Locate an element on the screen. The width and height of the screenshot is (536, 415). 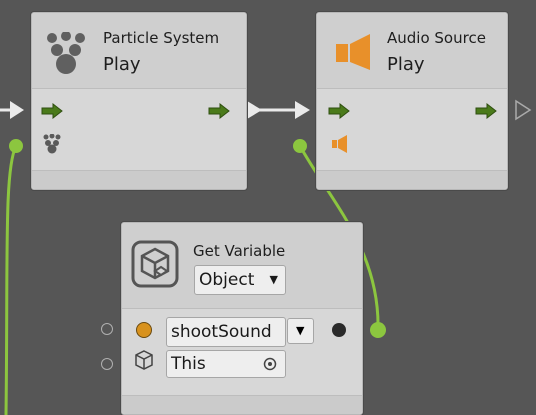
particle-system-input-icon is located at coordinates (52, 144).